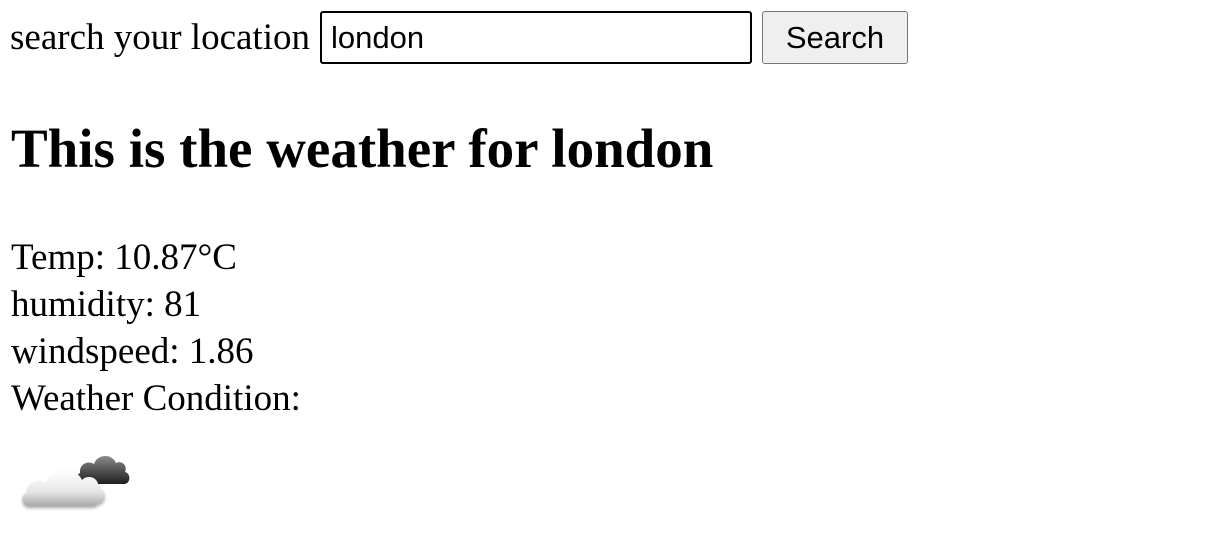 Image resolution: width=1225 pixels, height=540 pixels. What do you see at coordinates (362, 148) in the screenshot?
I see `page-title: This is the weather for london` at bounding box center [362, 148].